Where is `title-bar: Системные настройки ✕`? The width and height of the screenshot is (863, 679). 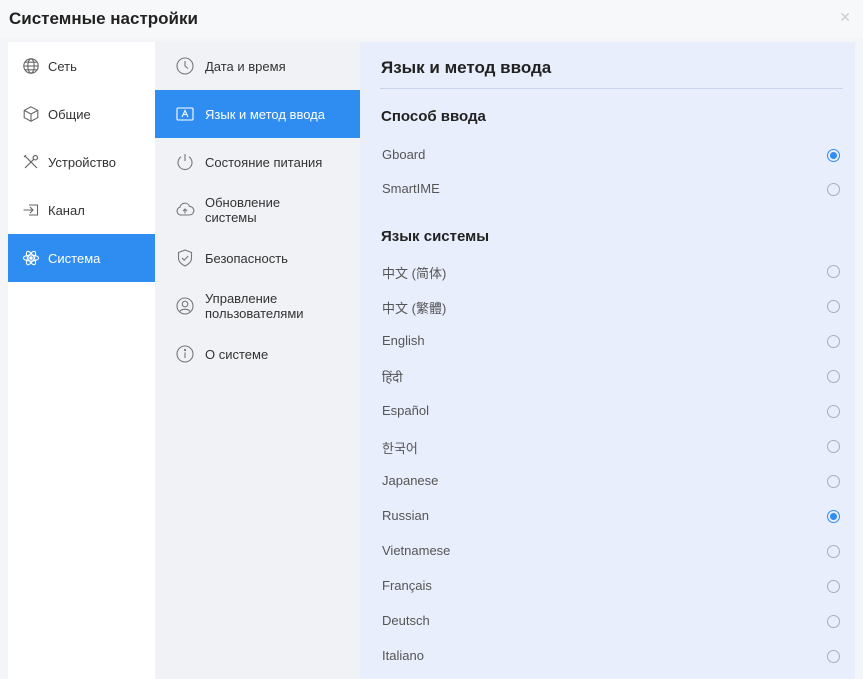
title-bar: Системные настройки ✕ is located at coordinates (431, 19).